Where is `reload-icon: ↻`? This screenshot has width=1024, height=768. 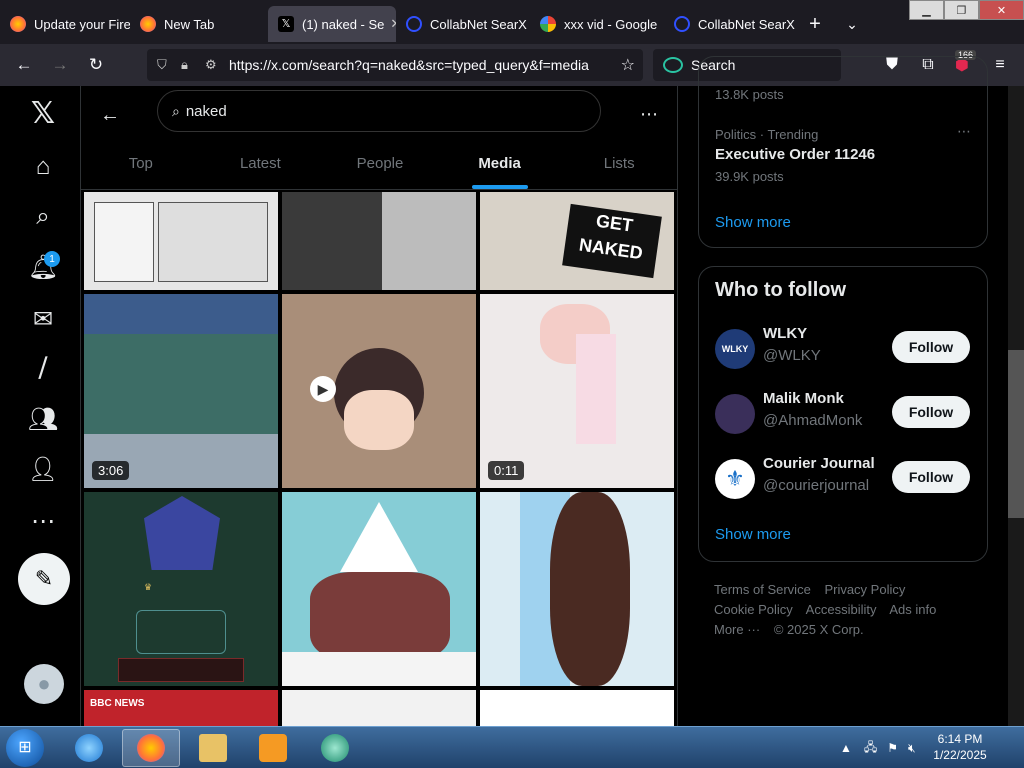 reload-icon: ↻ is located at coordinates (96, 65).